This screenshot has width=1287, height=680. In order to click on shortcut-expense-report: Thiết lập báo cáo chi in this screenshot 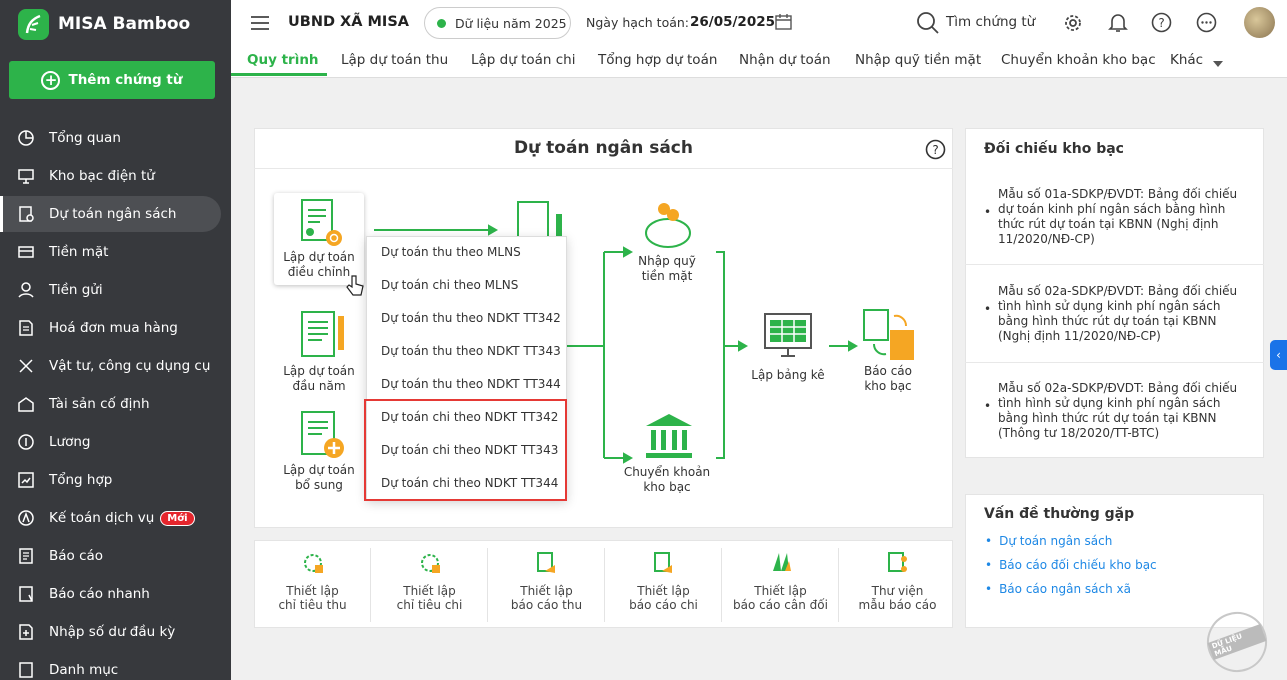, I will do `click(663, 585)`.